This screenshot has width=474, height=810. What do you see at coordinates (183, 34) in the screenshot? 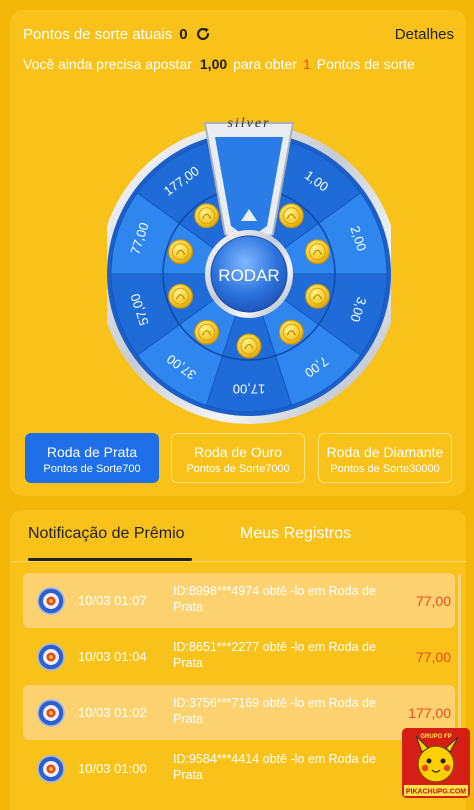
I see `luck-points-value: 0` at bounding box center [183, 34].